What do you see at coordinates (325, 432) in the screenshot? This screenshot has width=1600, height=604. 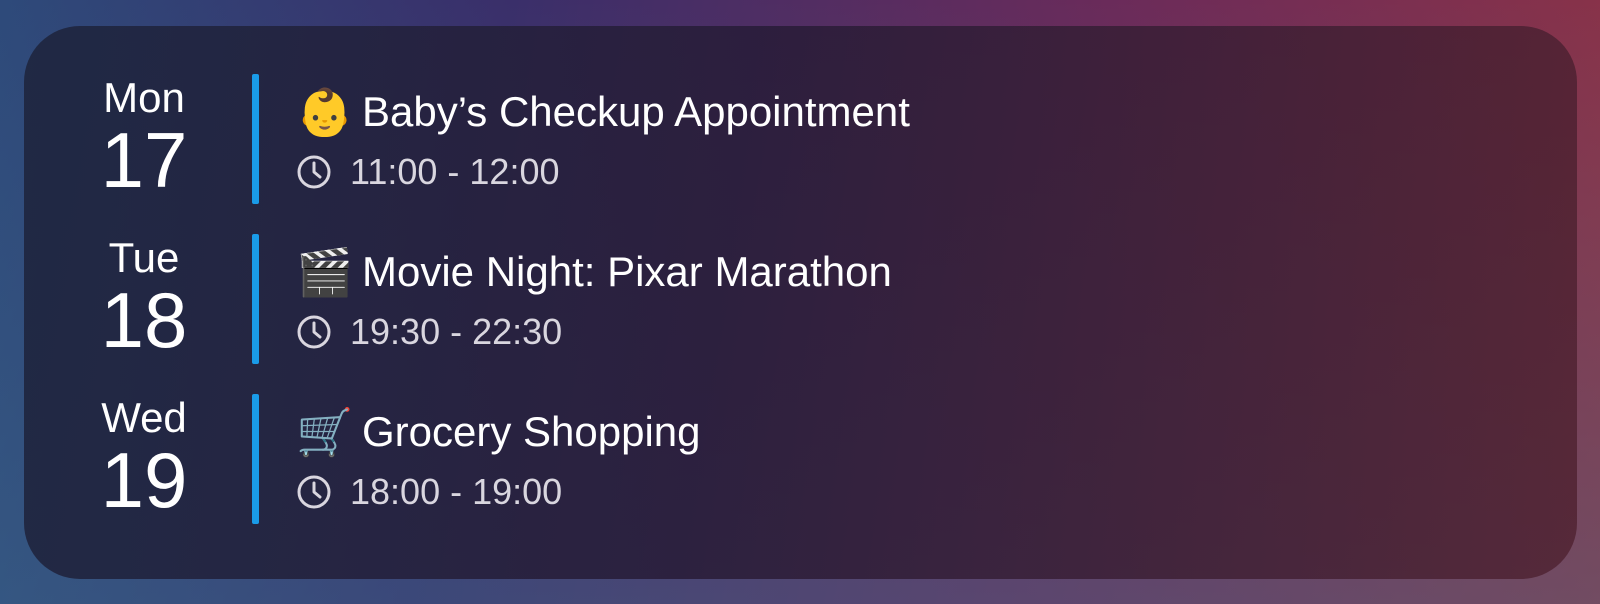 I see `shopping-cart-icon: 🛒` at bounding box center [325, 432].